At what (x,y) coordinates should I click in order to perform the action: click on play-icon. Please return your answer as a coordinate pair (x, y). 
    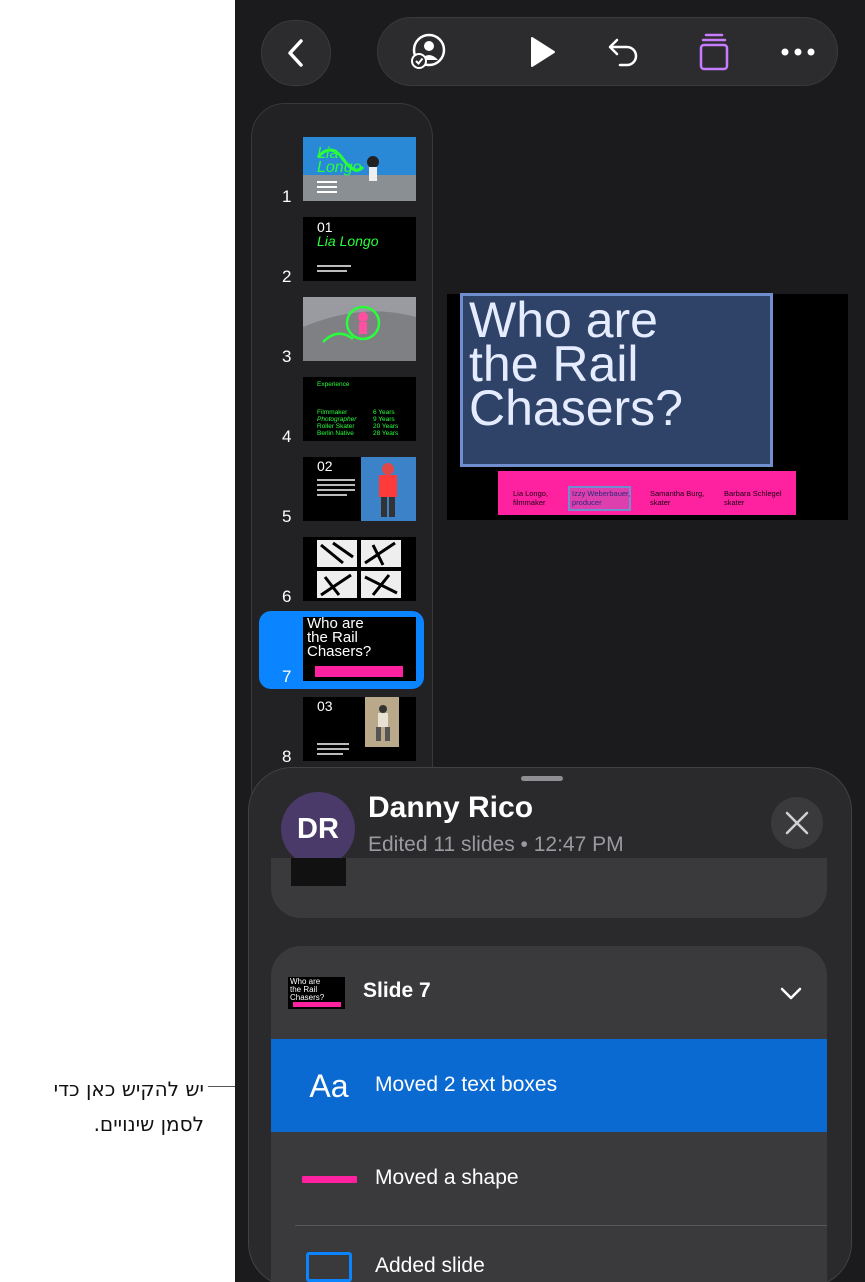
    Looking at the image, I should click on (543, 52).